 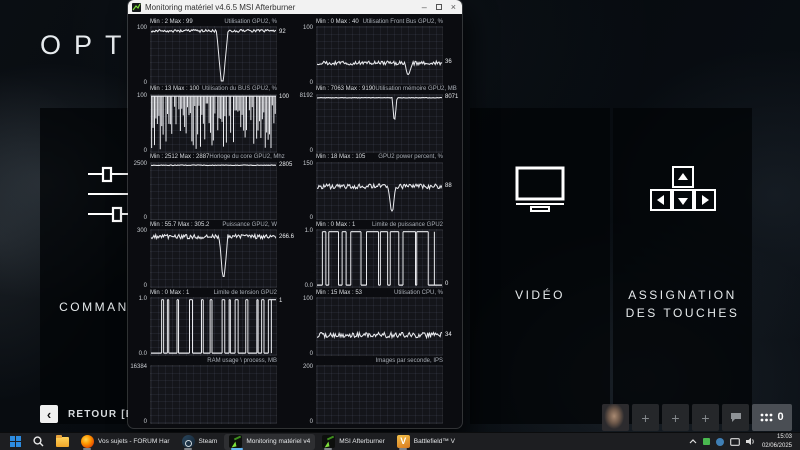 I want to click on firefox-window-button: Vos sujets - FORUM Har, so click(x=125, y=442).